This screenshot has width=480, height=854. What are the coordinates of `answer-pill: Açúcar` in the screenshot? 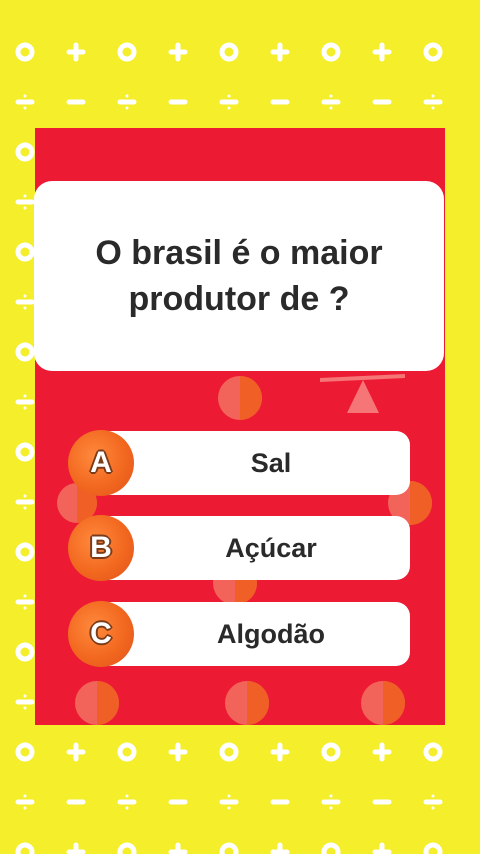 It's located at (251, 548).